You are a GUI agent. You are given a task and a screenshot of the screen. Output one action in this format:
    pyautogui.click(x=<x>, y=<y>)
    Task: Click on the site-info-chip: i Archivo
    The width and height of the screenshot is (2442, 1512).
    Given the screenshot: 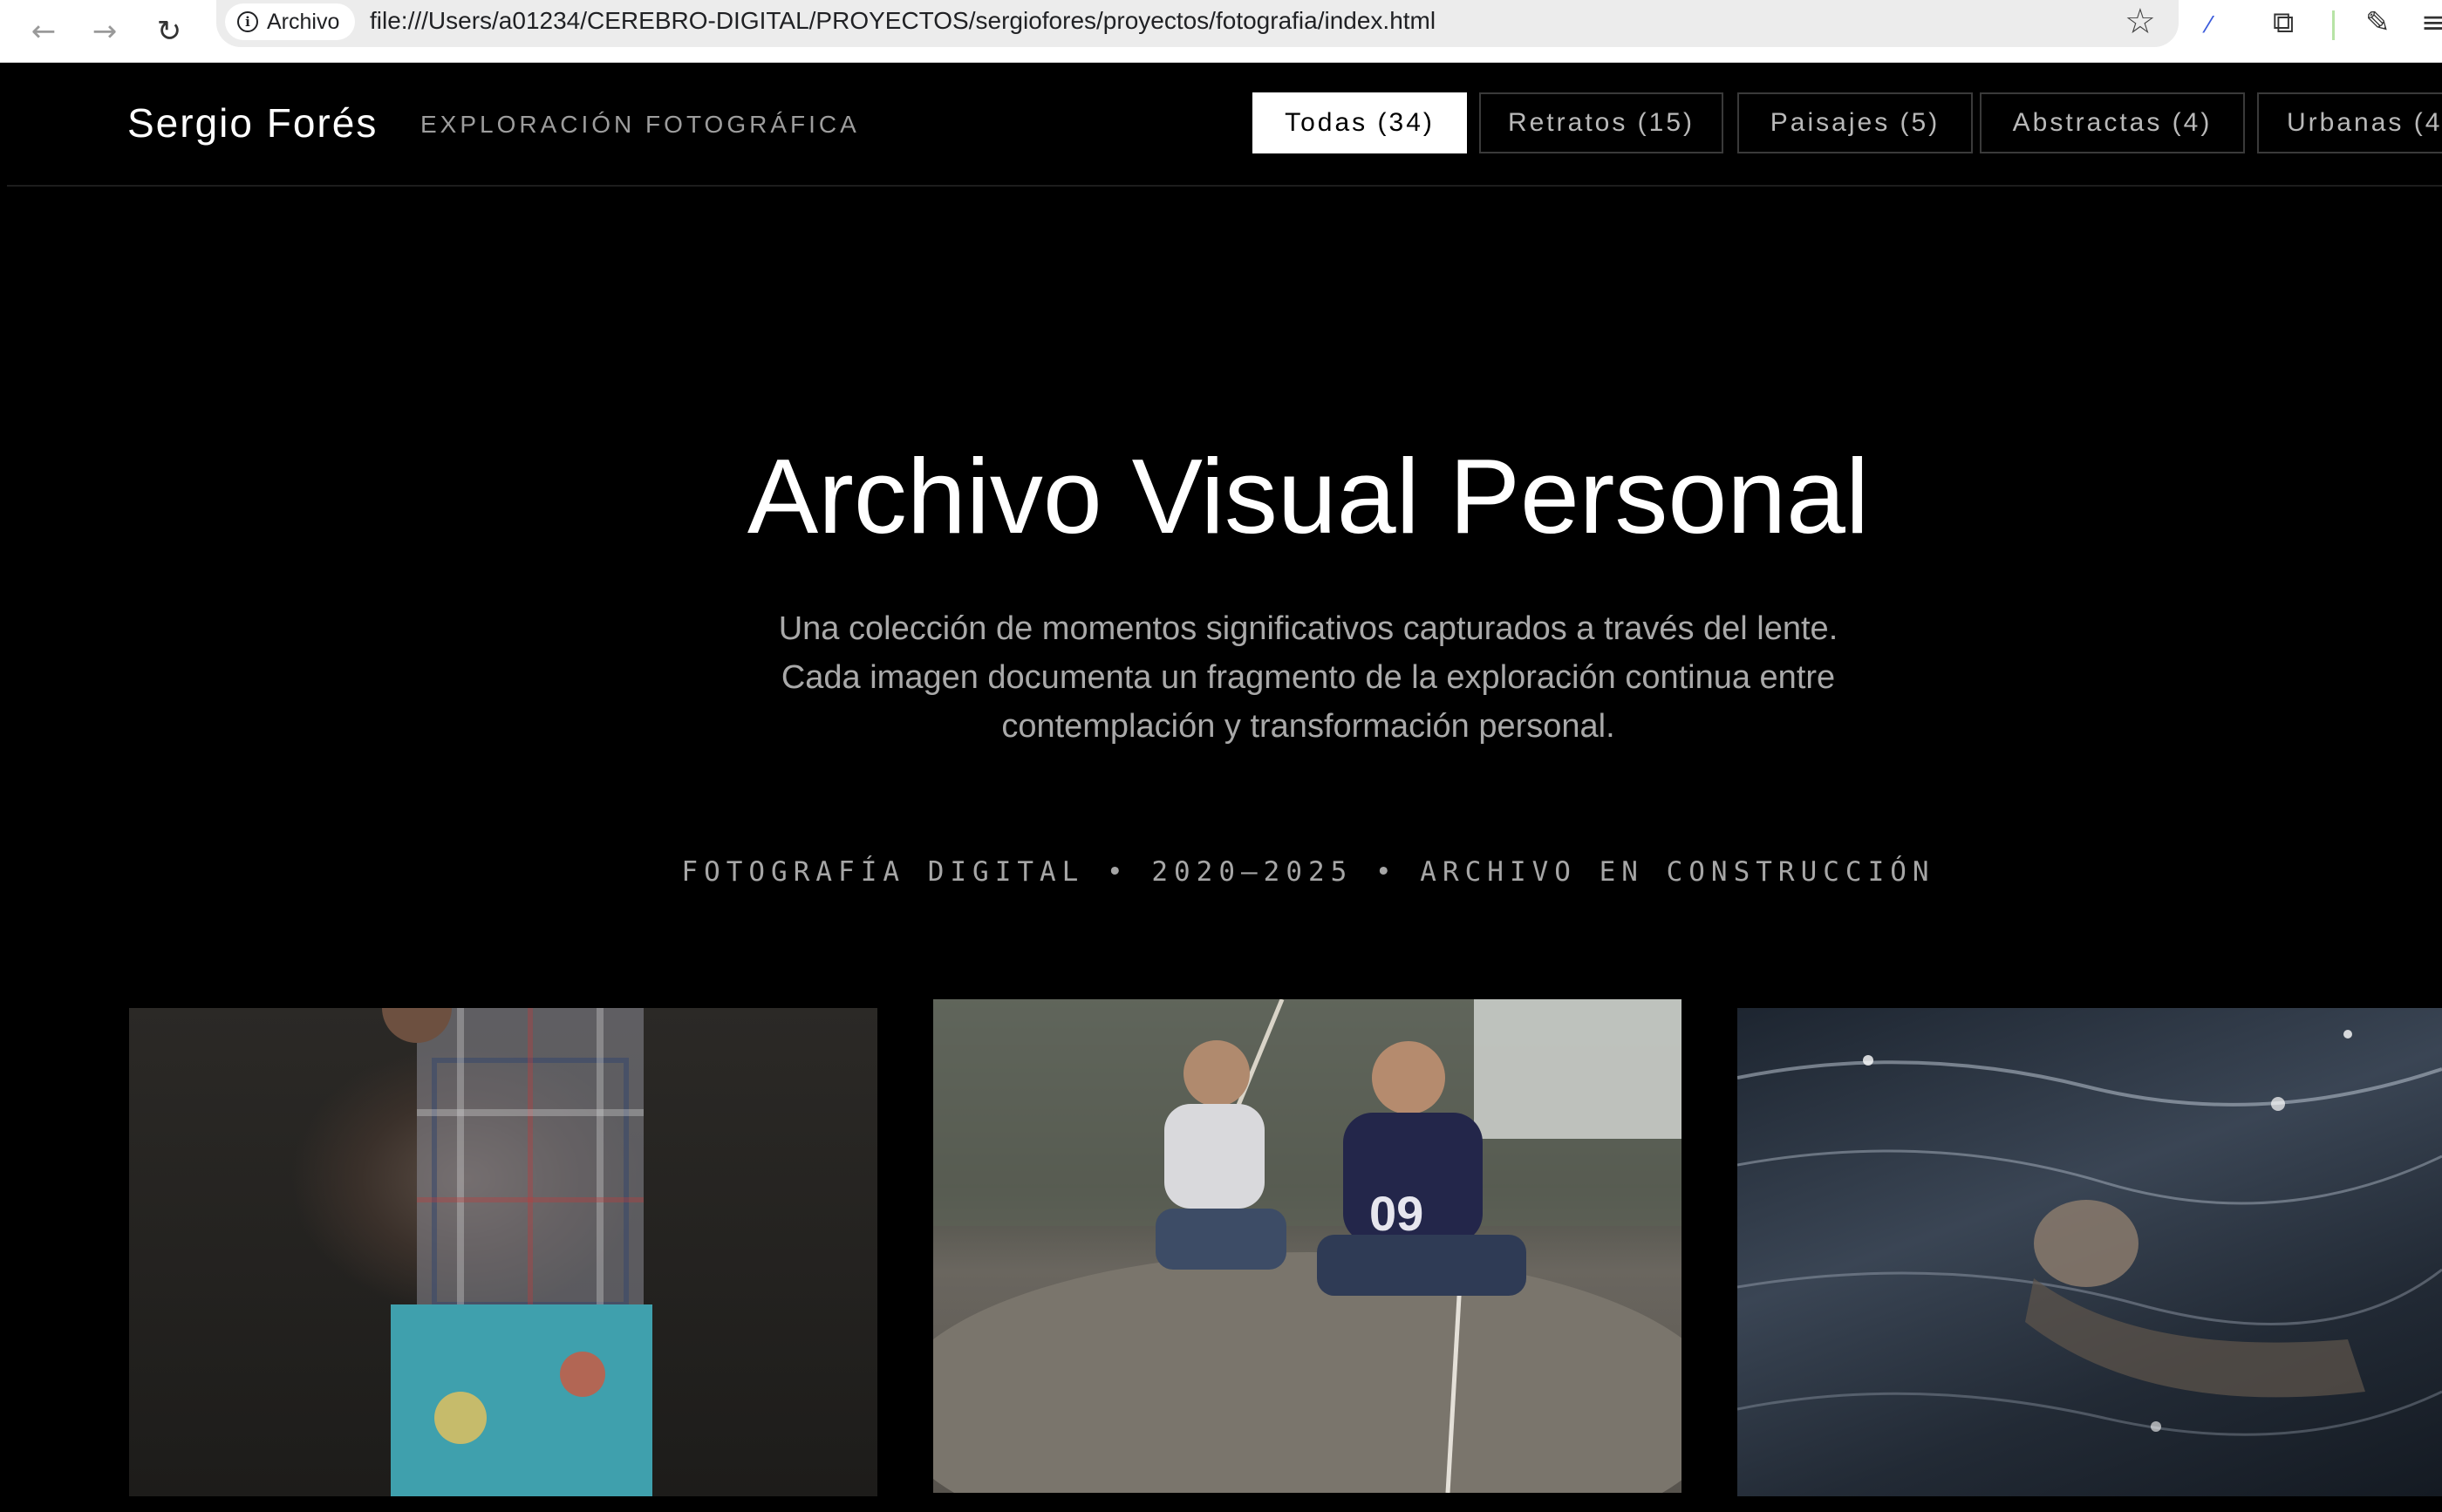 What is the action you would take?
    pyautogui.click(x=290, y=21)
    